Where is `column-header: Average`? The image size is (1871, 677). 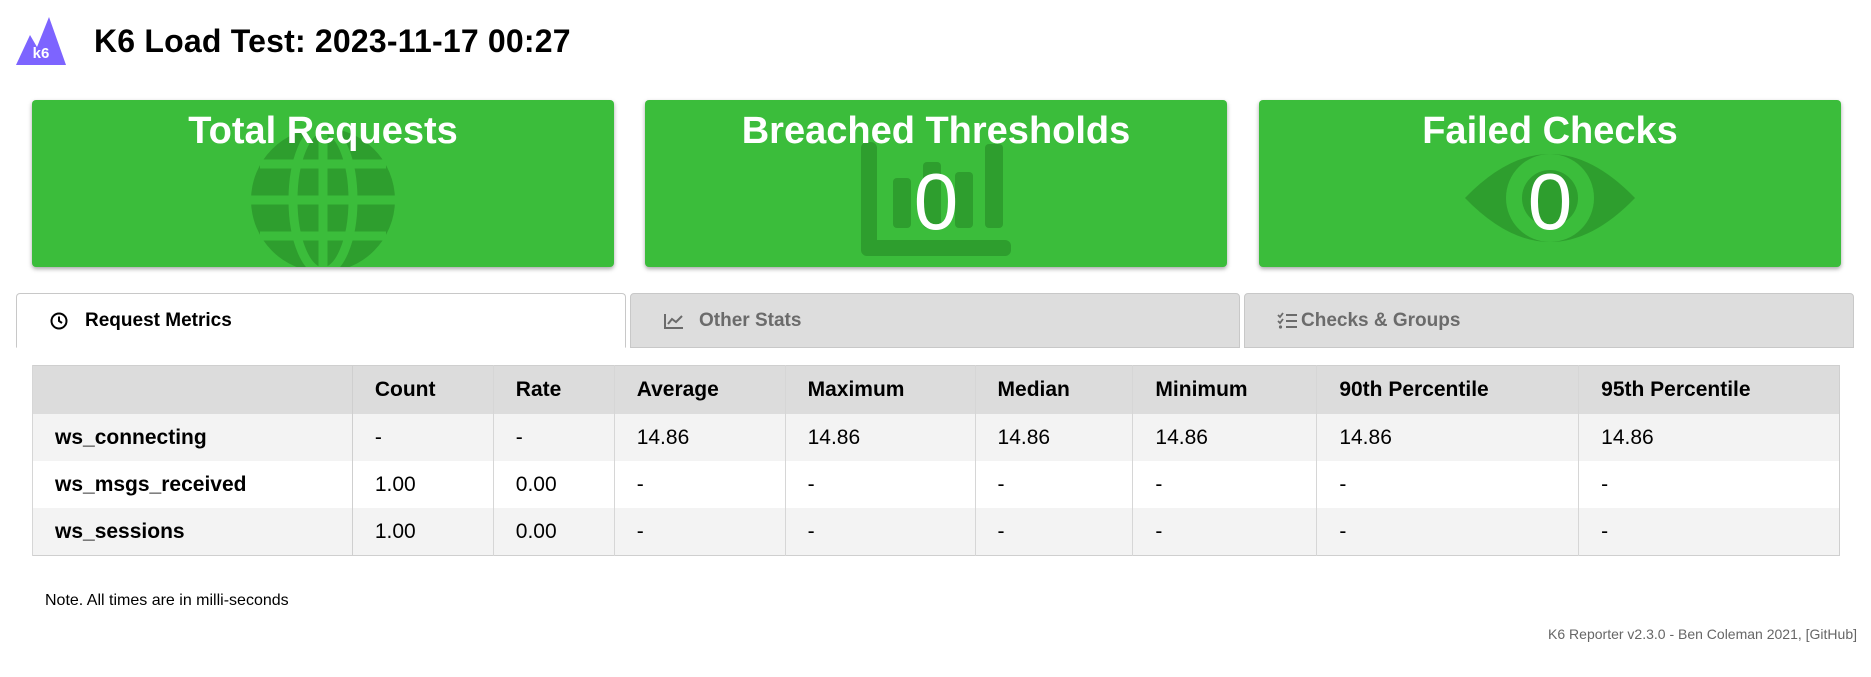
column-header: Average is located at coordinates (699, 389).